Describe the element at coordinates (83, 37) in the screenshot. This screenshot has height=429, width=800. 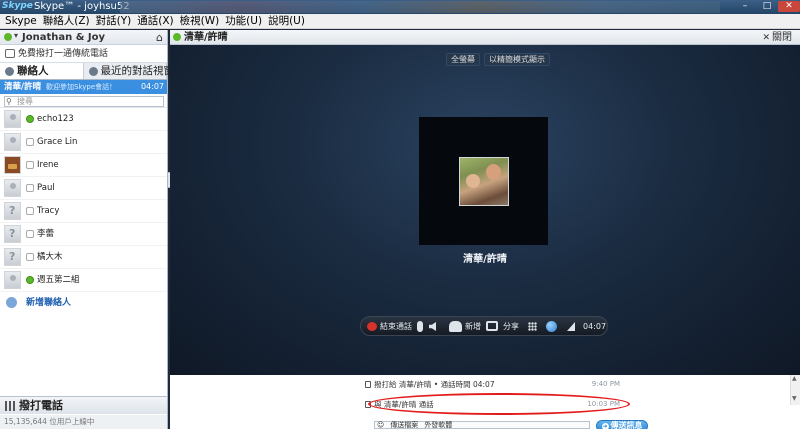
I see `account-bar: ▾ Jonathan & Joy ⌂` at that location.